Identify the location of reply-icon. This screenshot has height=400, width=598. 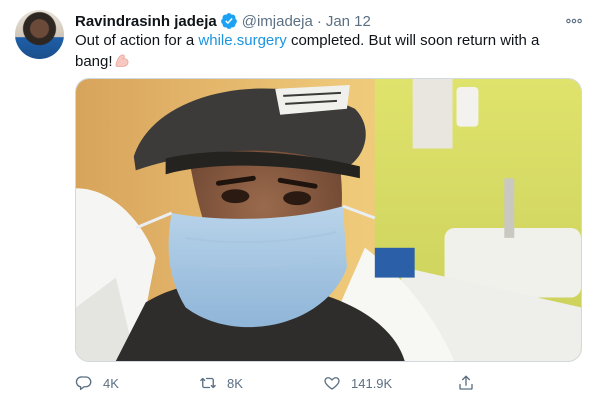
(83, 383).